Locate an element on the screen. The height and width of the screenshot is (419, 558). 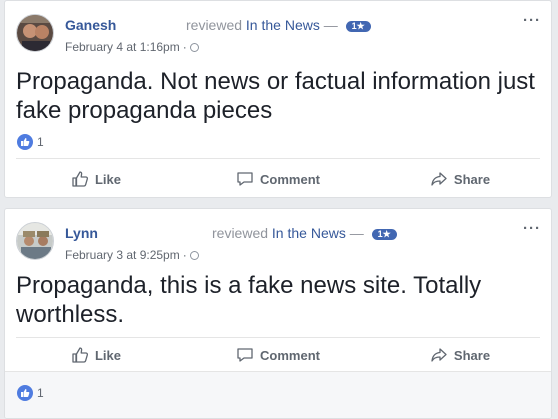
author-name: Lynn is located at coordinates (81, 233).